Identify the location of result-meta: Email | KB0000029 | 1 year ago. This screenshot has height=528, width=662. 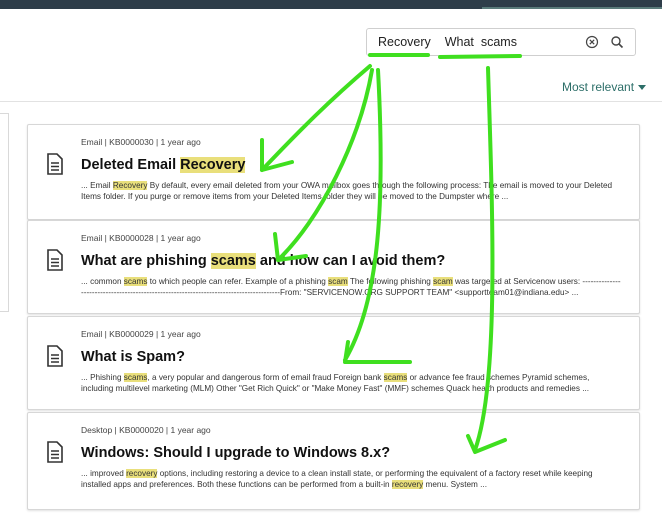
(141, 334).